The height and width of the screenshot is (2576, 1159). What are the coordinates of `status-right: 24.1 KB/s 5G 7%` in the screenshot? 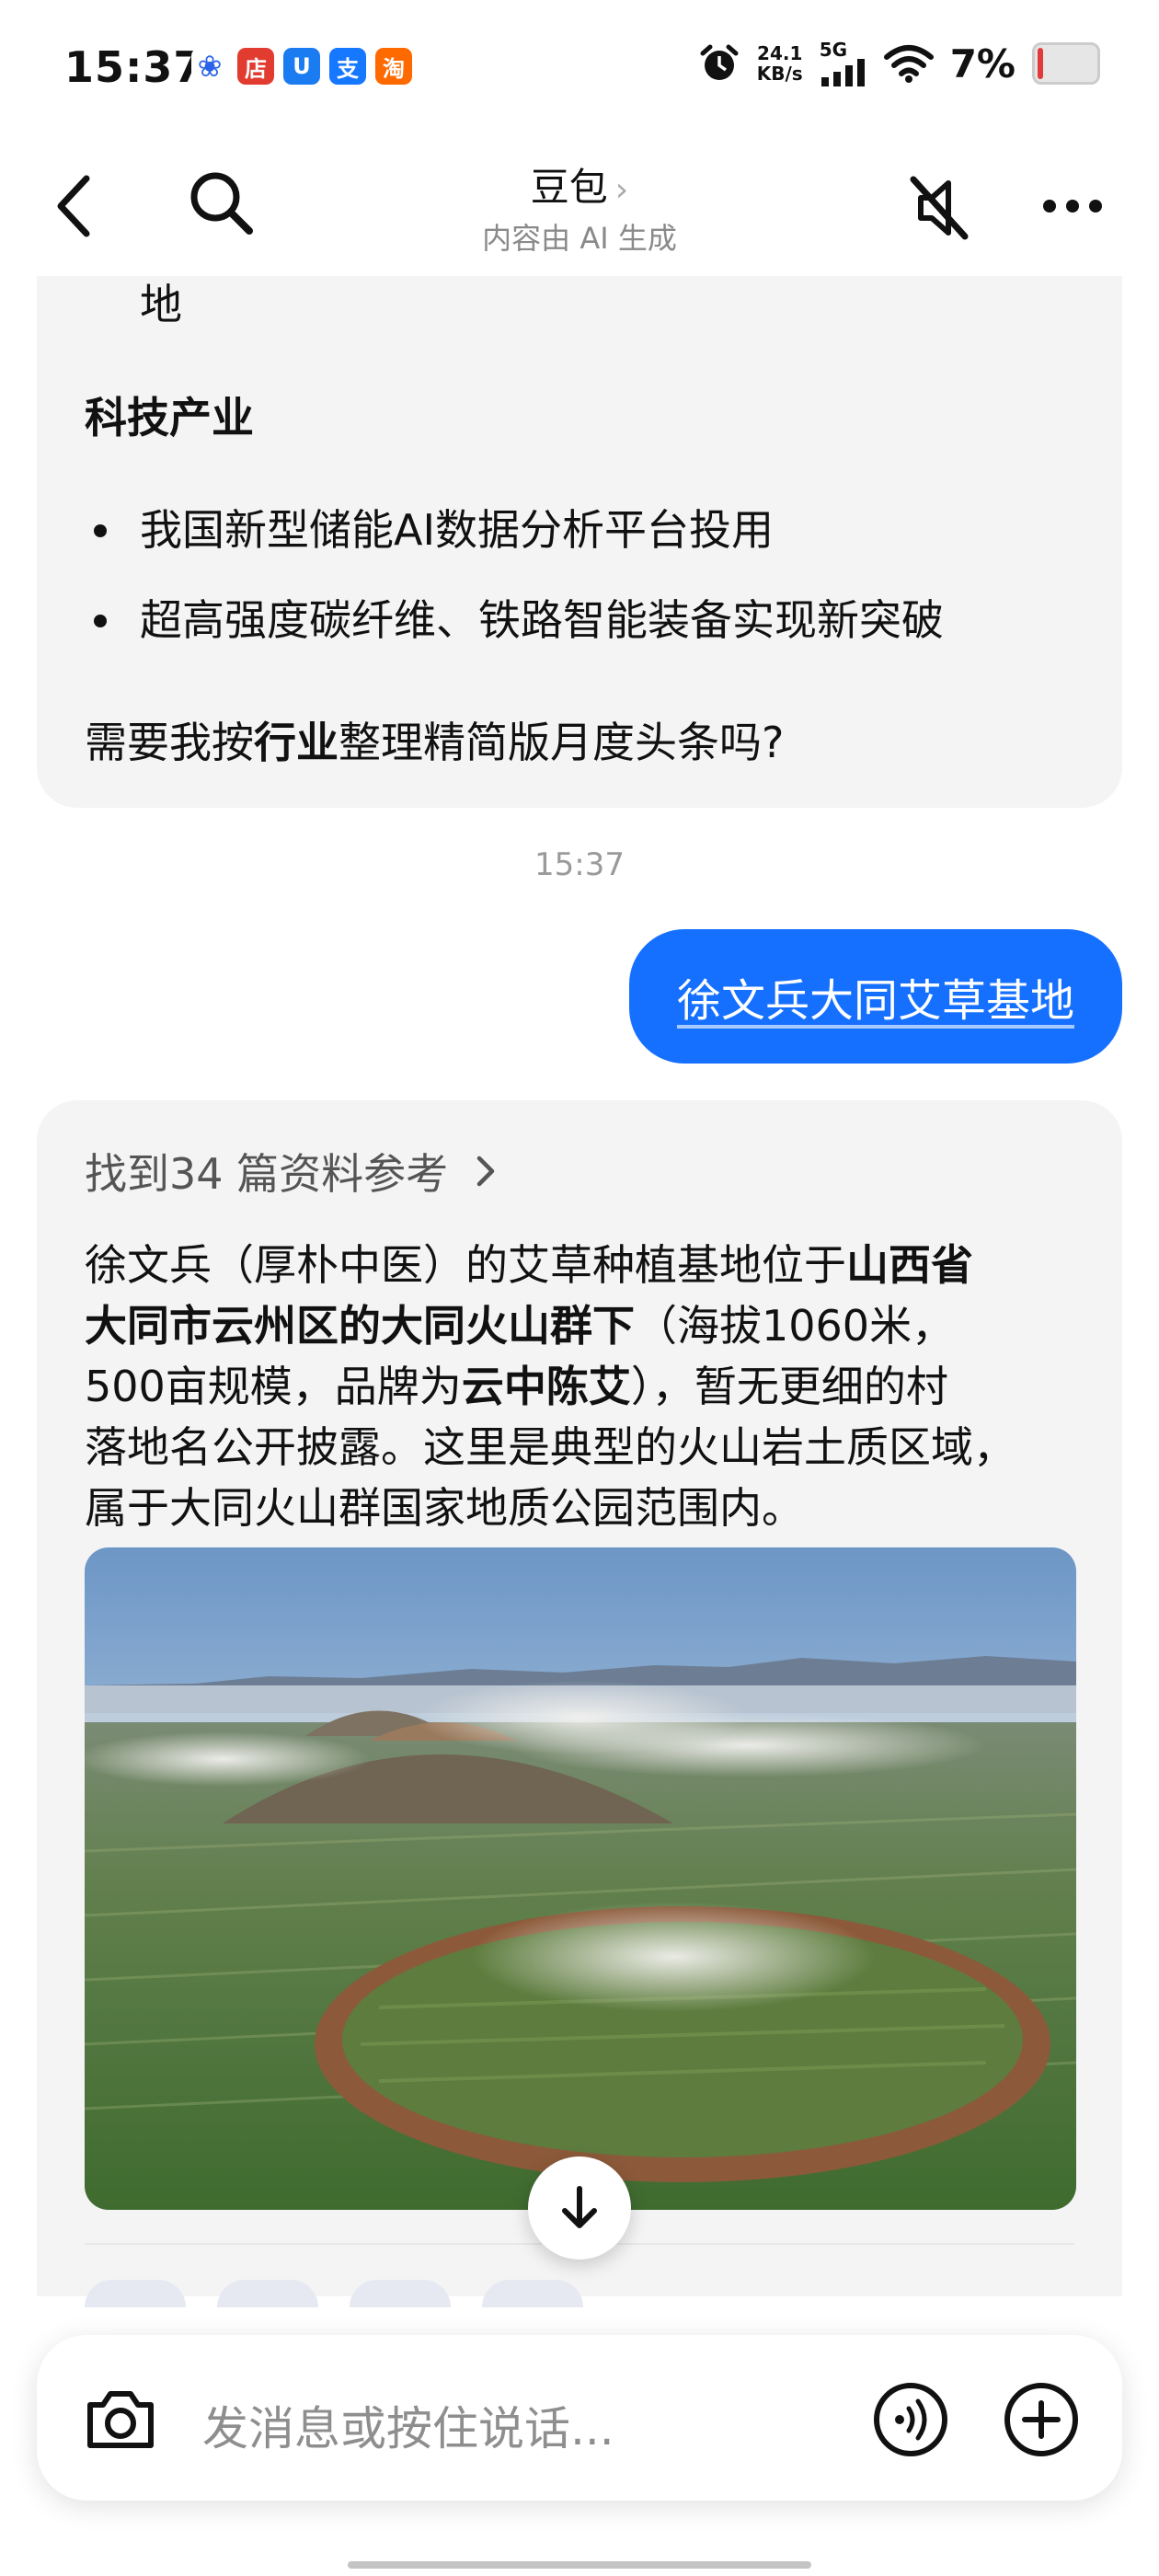 It's located at (899, 63).